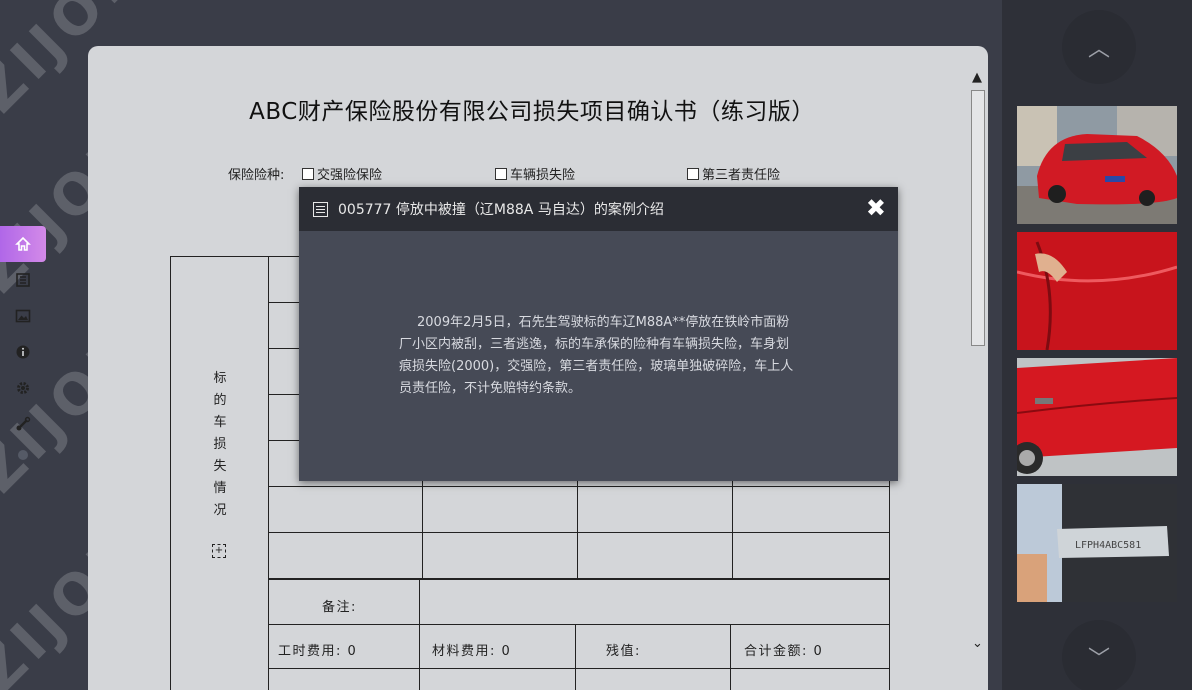 The image size is (1192, 690). I want to click on insurance-type-label: 保险险种:, so click(256, 175).